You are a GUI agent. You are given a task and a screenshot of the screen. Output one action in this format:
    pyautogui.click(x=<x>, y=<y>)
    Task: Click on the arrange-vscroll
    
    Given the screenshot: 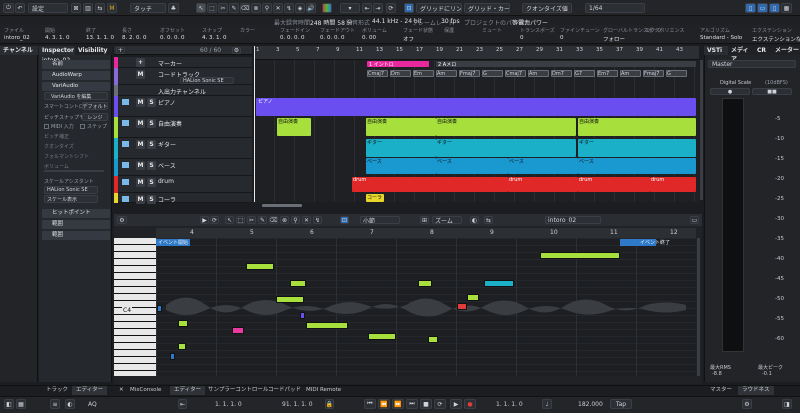 What is the action you would take?
    pyautogui.click(x=701, y=130)
    